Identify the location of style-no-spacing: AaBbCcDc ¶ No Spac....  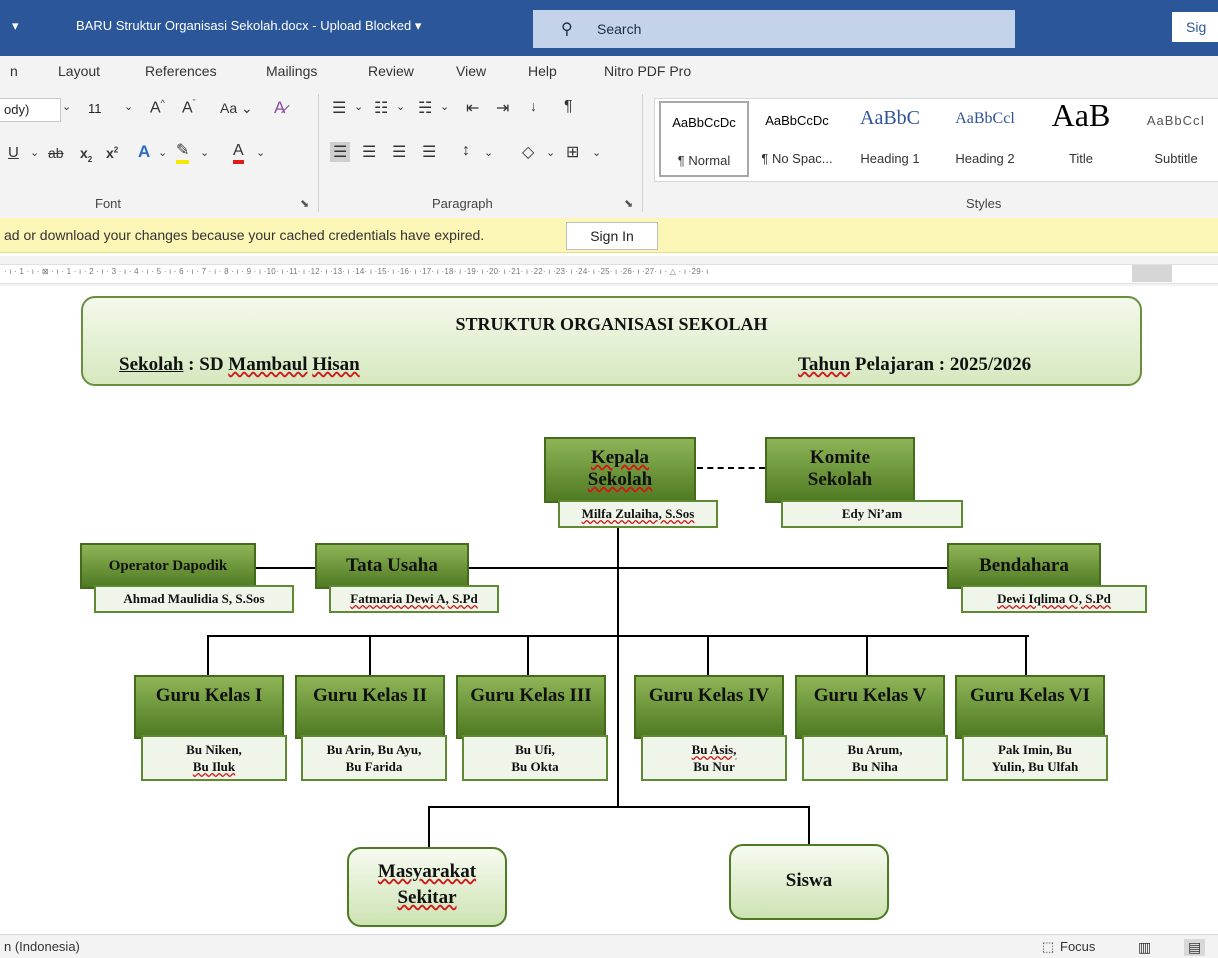
(797, 139).